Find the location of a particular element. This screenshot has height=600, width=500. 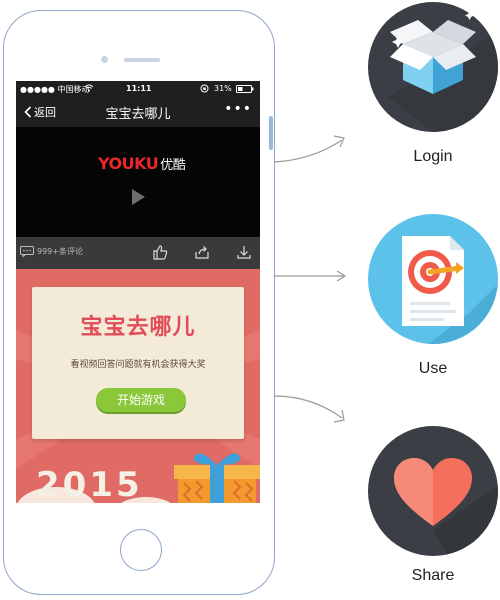

nav-bar: 返回 宝宝去哪儿 ••• is located at coordinates (138, 112).